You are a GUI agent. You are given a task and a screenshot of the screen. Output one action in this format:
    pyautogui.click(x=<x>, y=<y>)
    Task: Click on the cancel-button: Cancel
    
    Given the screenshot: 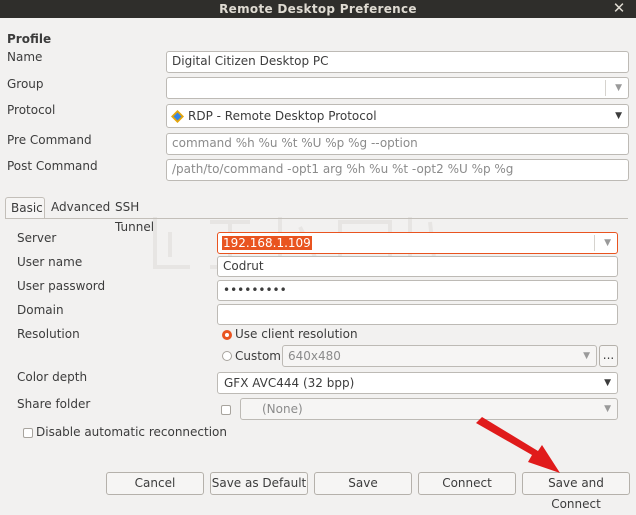 What is the action you would take?
    pyautogui.click(x=155, y=483)
    